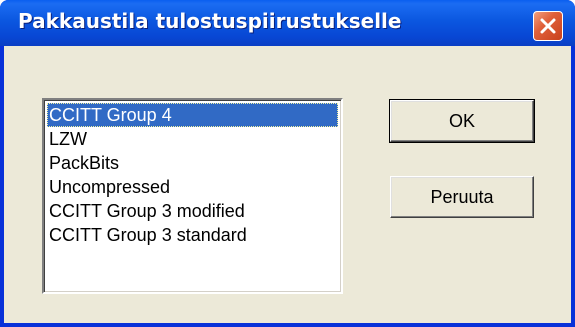 The image size is (575, 327). Describe the element at coordinates (192, 139) in the screenshot. I see `list-item-lzw: LZW` at that location.